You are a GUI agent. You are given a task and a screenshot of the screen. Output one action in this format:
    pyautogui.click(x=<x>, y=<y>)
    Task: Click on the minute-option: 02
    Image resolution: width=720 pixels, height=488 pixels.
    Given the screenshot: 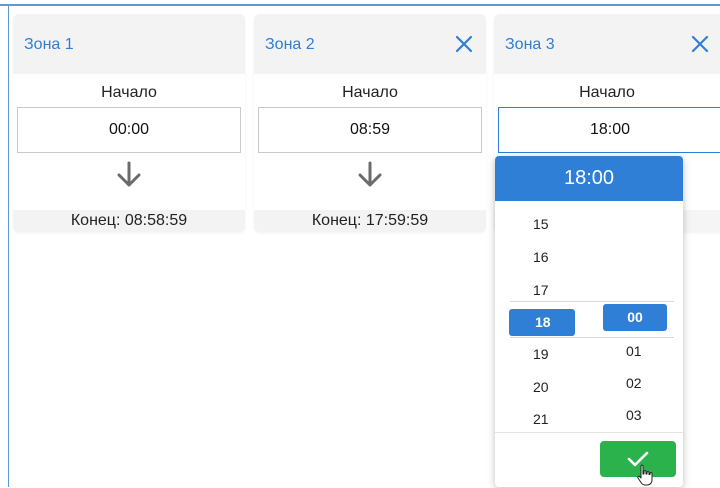 What is the action you would take?
    pyautogui.click(x=634, y=383)
    